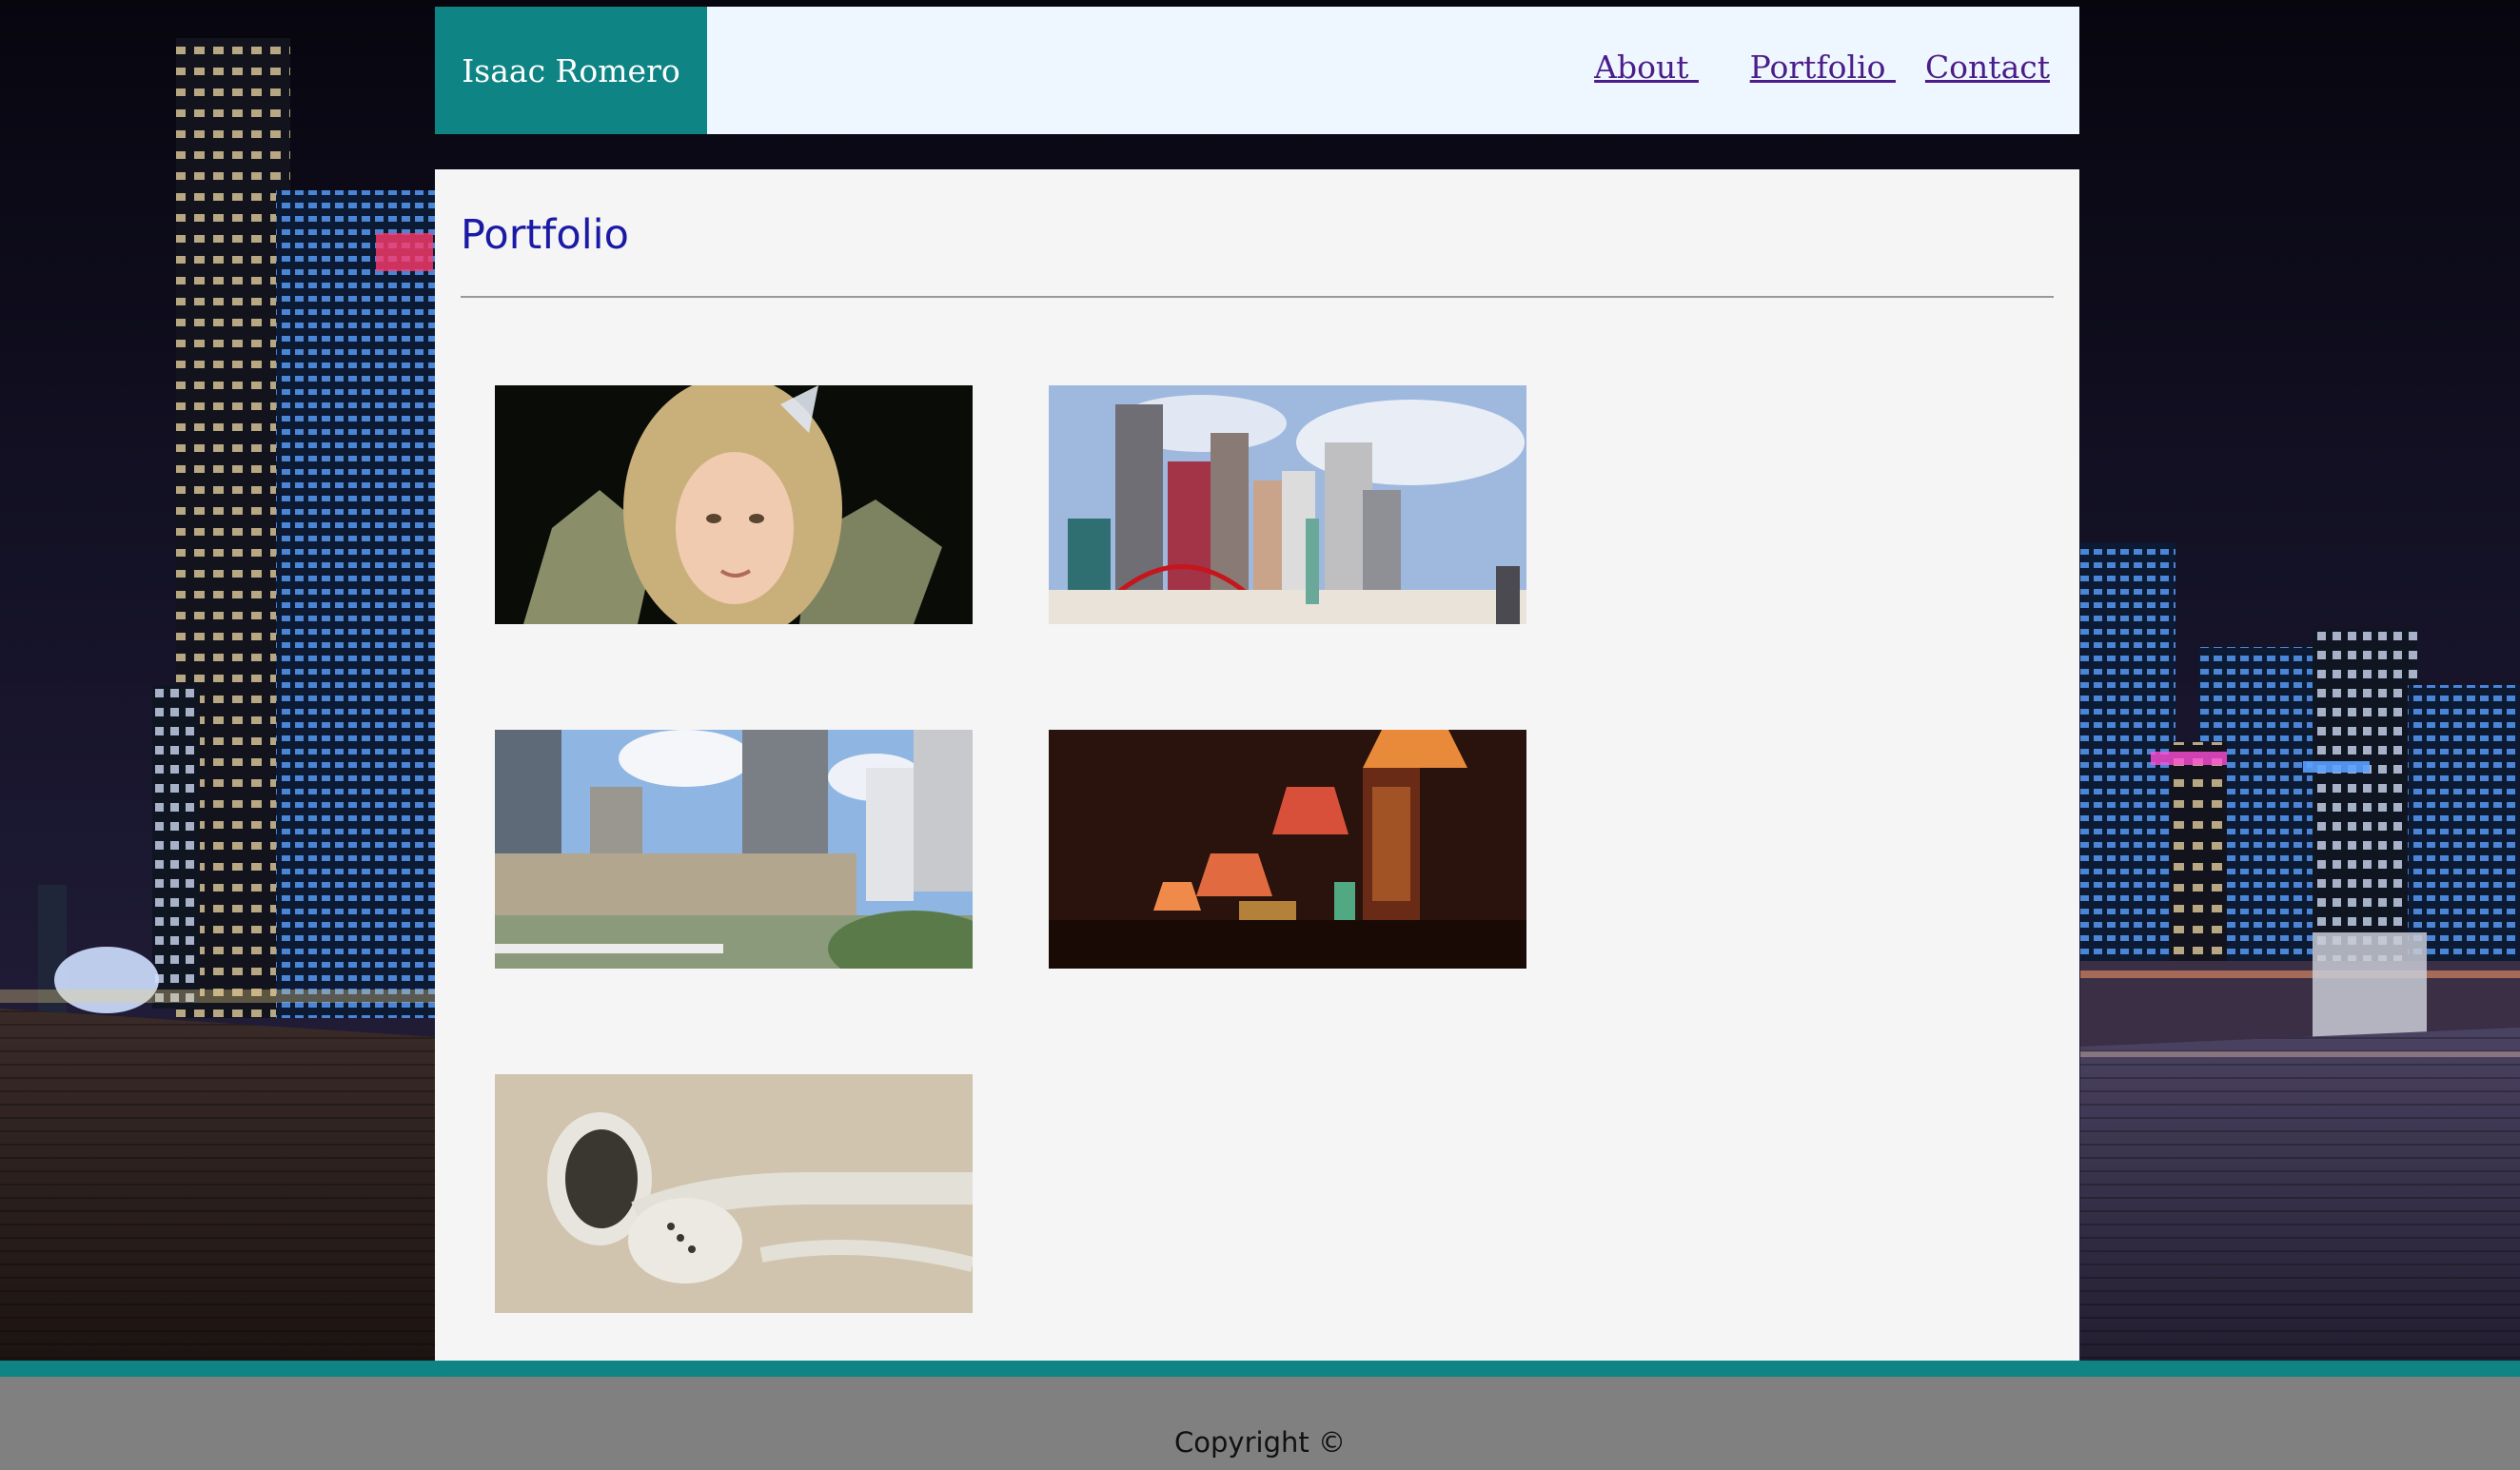  I want to click on page-title: Portfolio, so click(545, 235).